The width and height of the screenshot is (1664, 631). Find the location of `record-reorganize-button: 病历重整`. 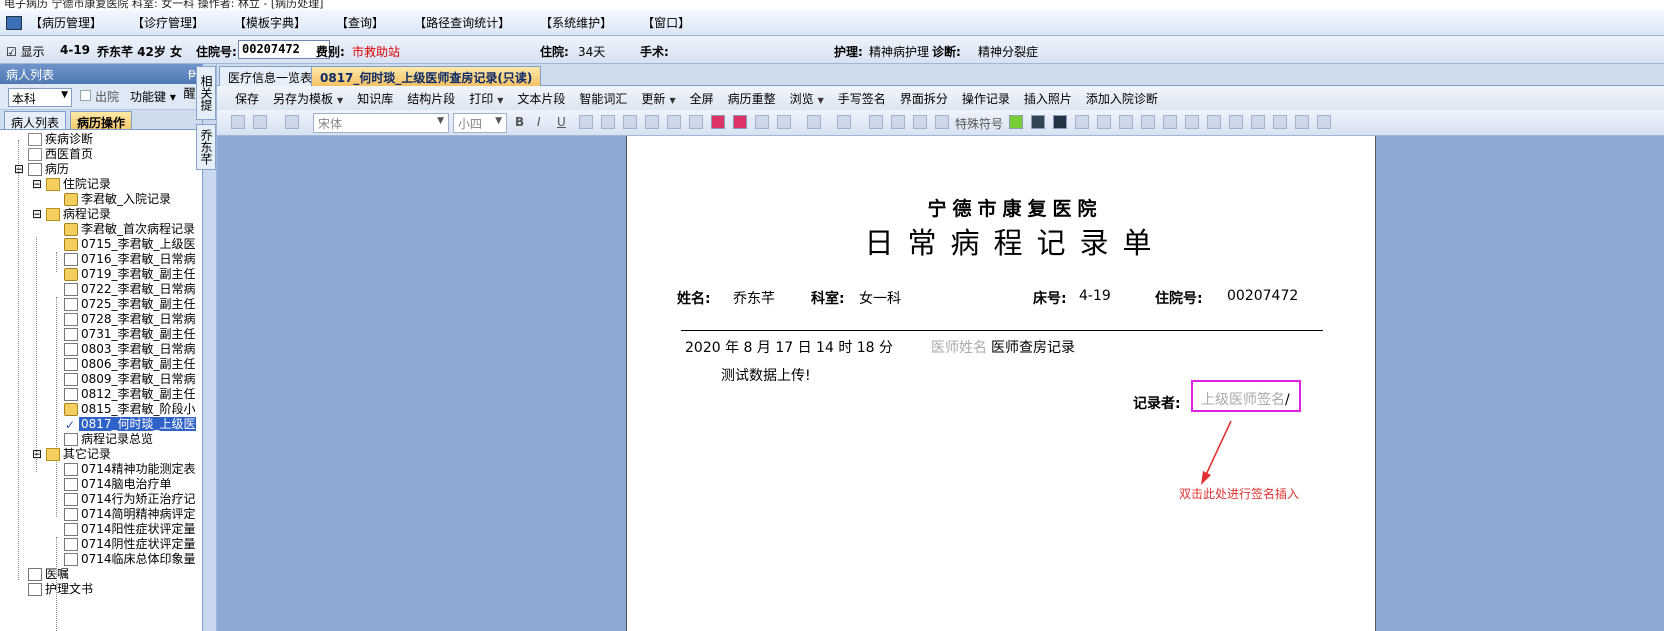

record-reorganize-button: 病历重整 is located at coordinates (752, 98).